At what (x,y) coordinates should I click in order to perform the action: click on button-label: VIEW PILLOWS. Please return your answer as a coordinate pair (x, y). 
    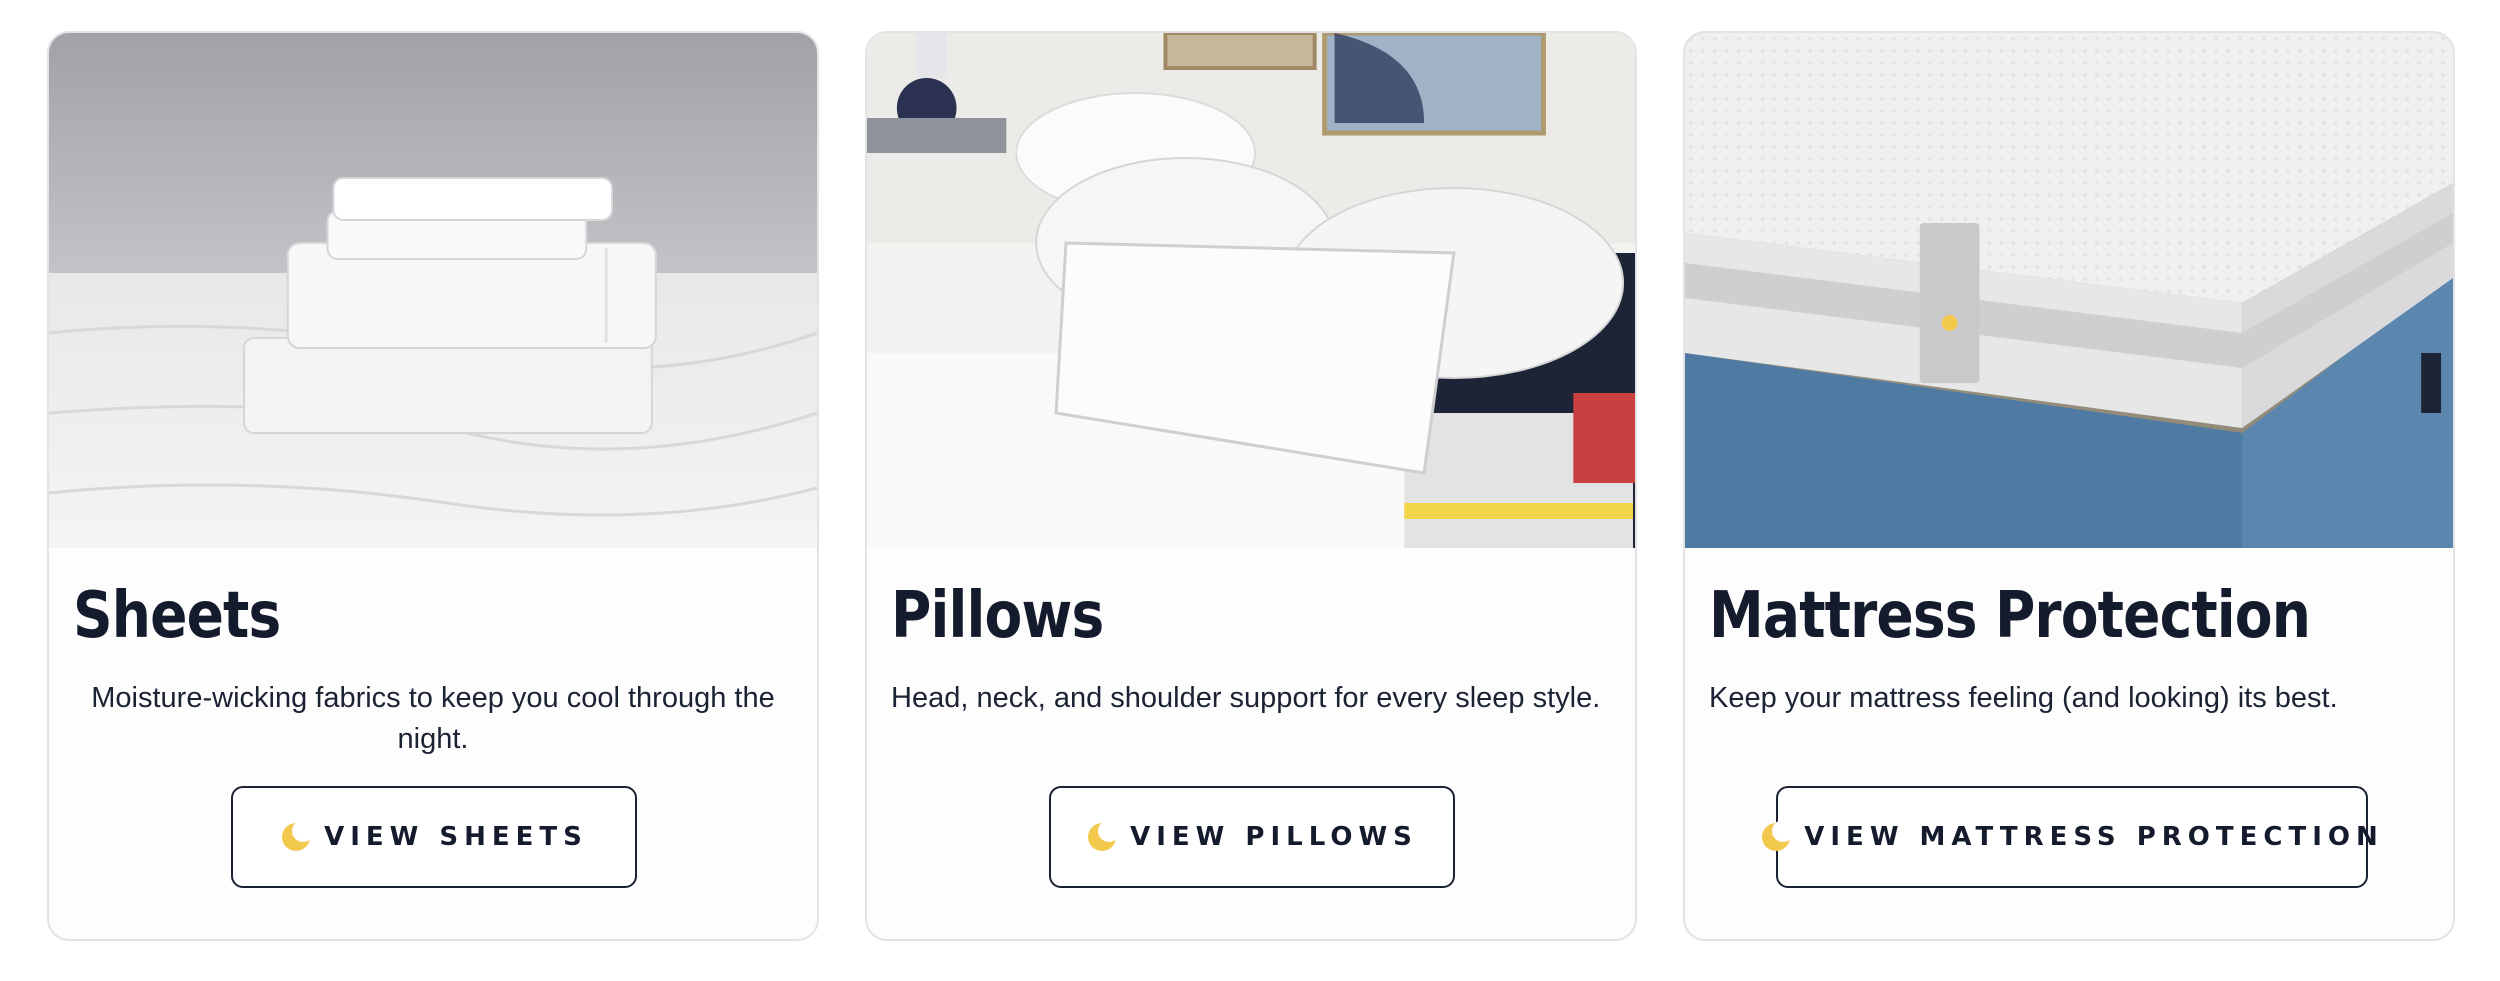
    Looking at the image, I should click on (1274, 837).